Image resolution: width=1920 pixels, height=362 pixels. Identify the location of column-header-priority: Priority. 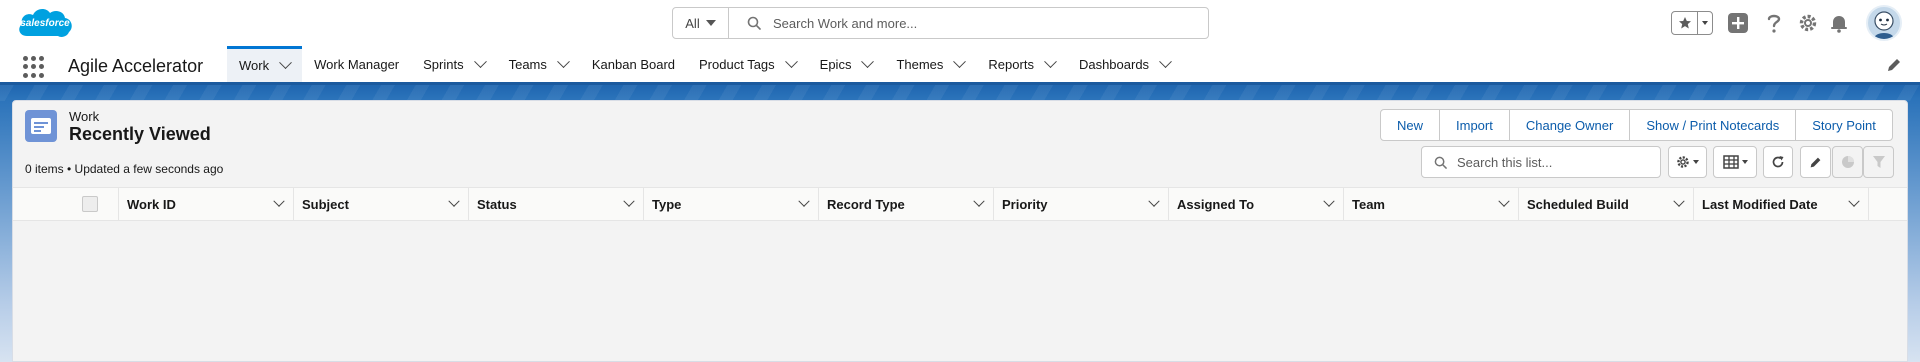
(1081, 204).